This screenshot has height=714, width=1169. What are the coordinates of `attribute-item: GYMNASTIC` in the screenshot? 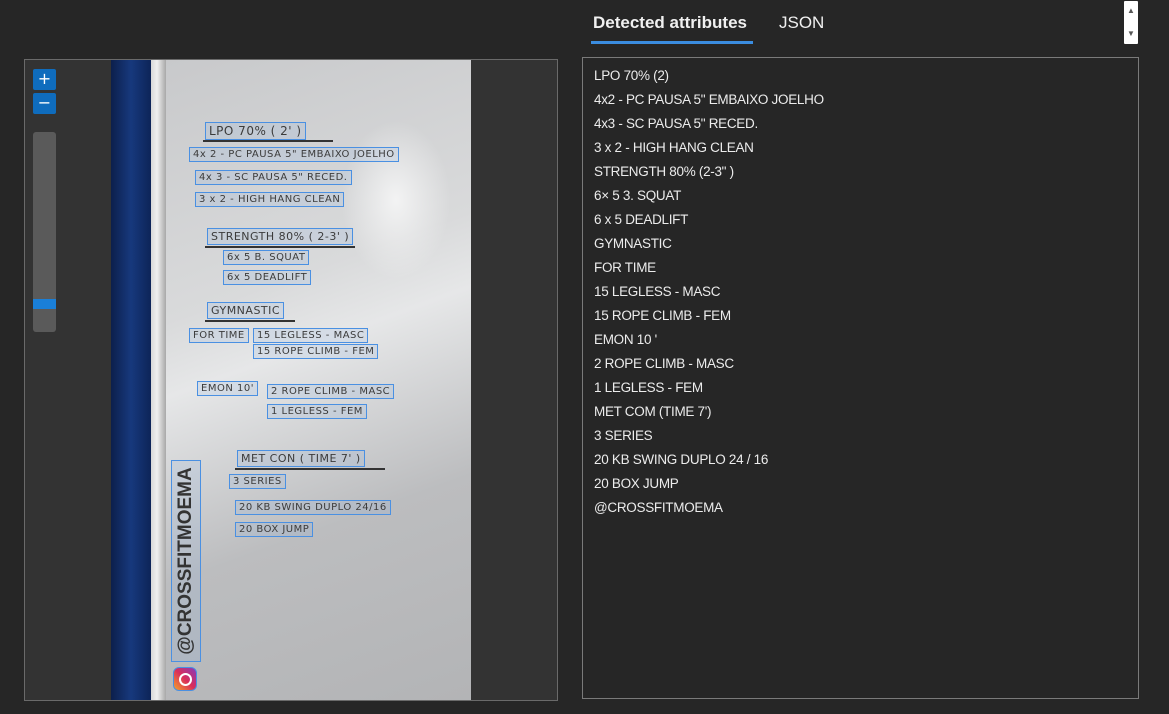 It's located at (633, 243).